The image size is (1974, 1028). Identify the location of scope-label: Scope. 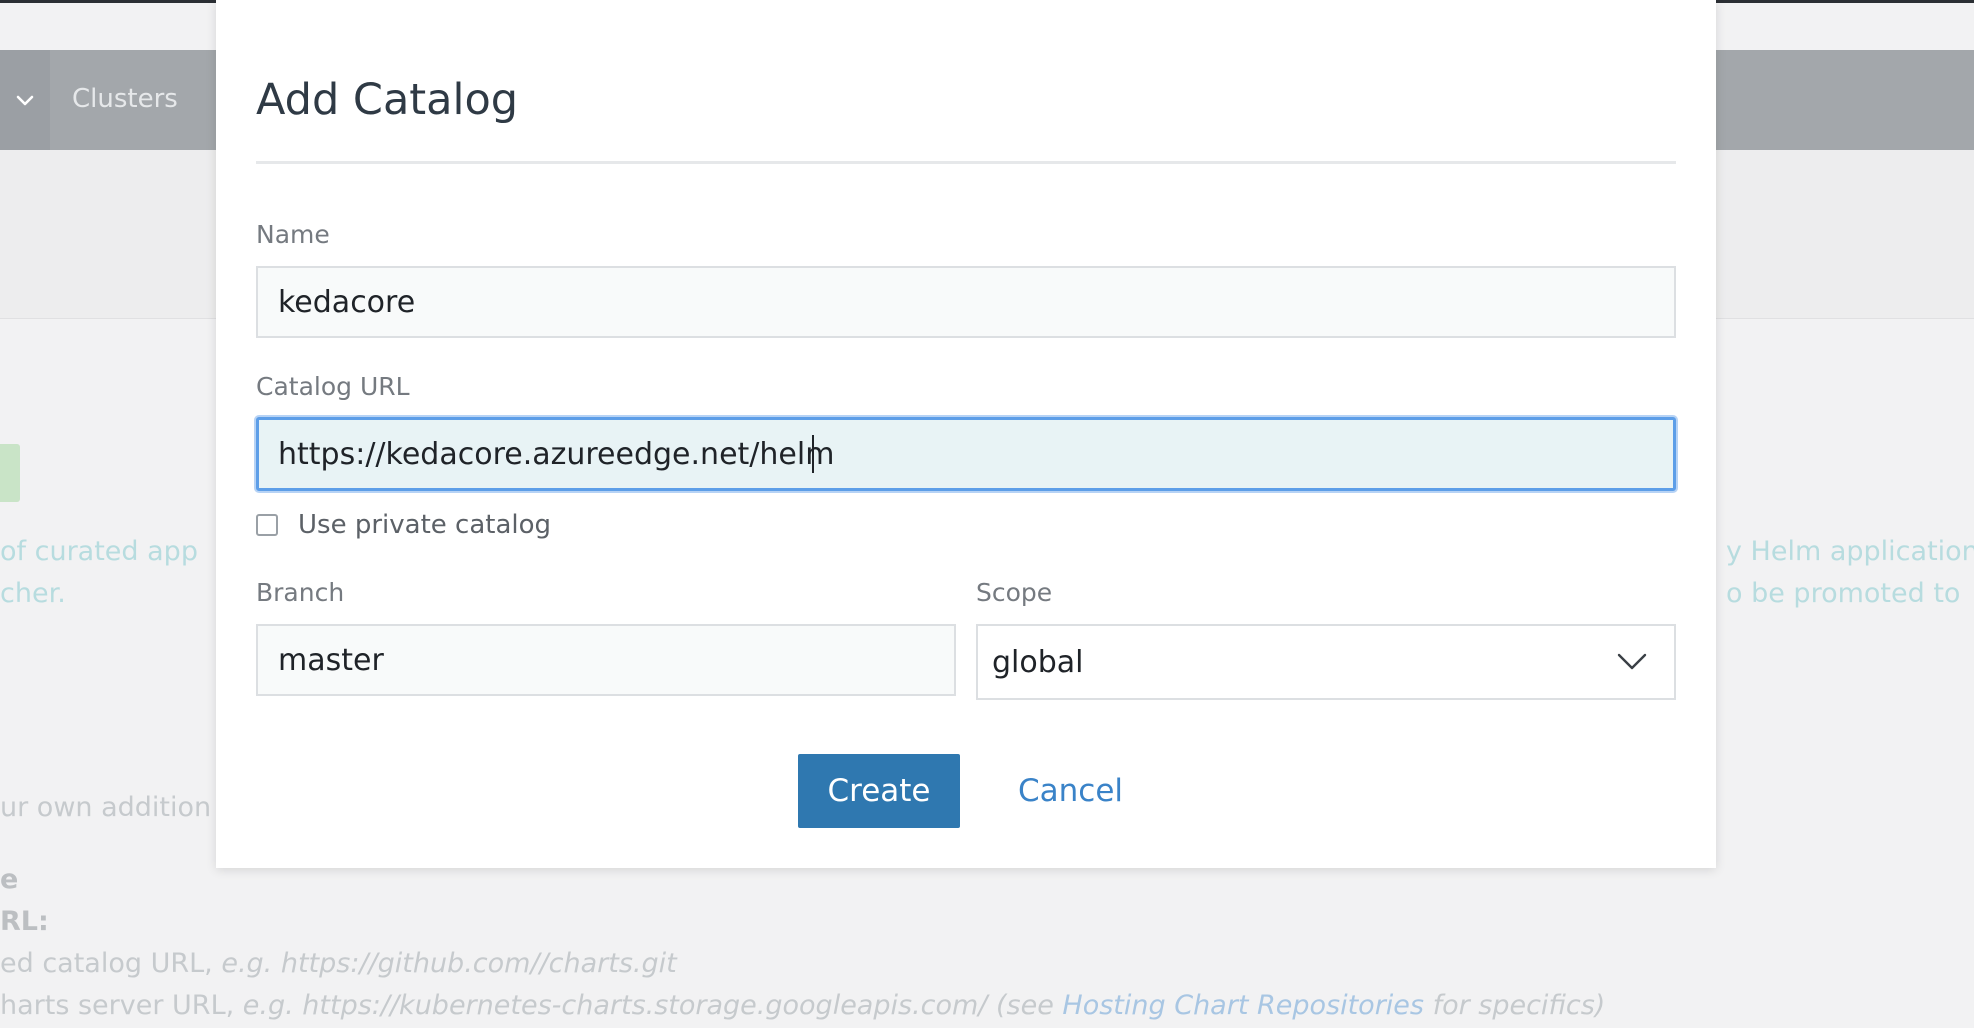
(1014, 592).